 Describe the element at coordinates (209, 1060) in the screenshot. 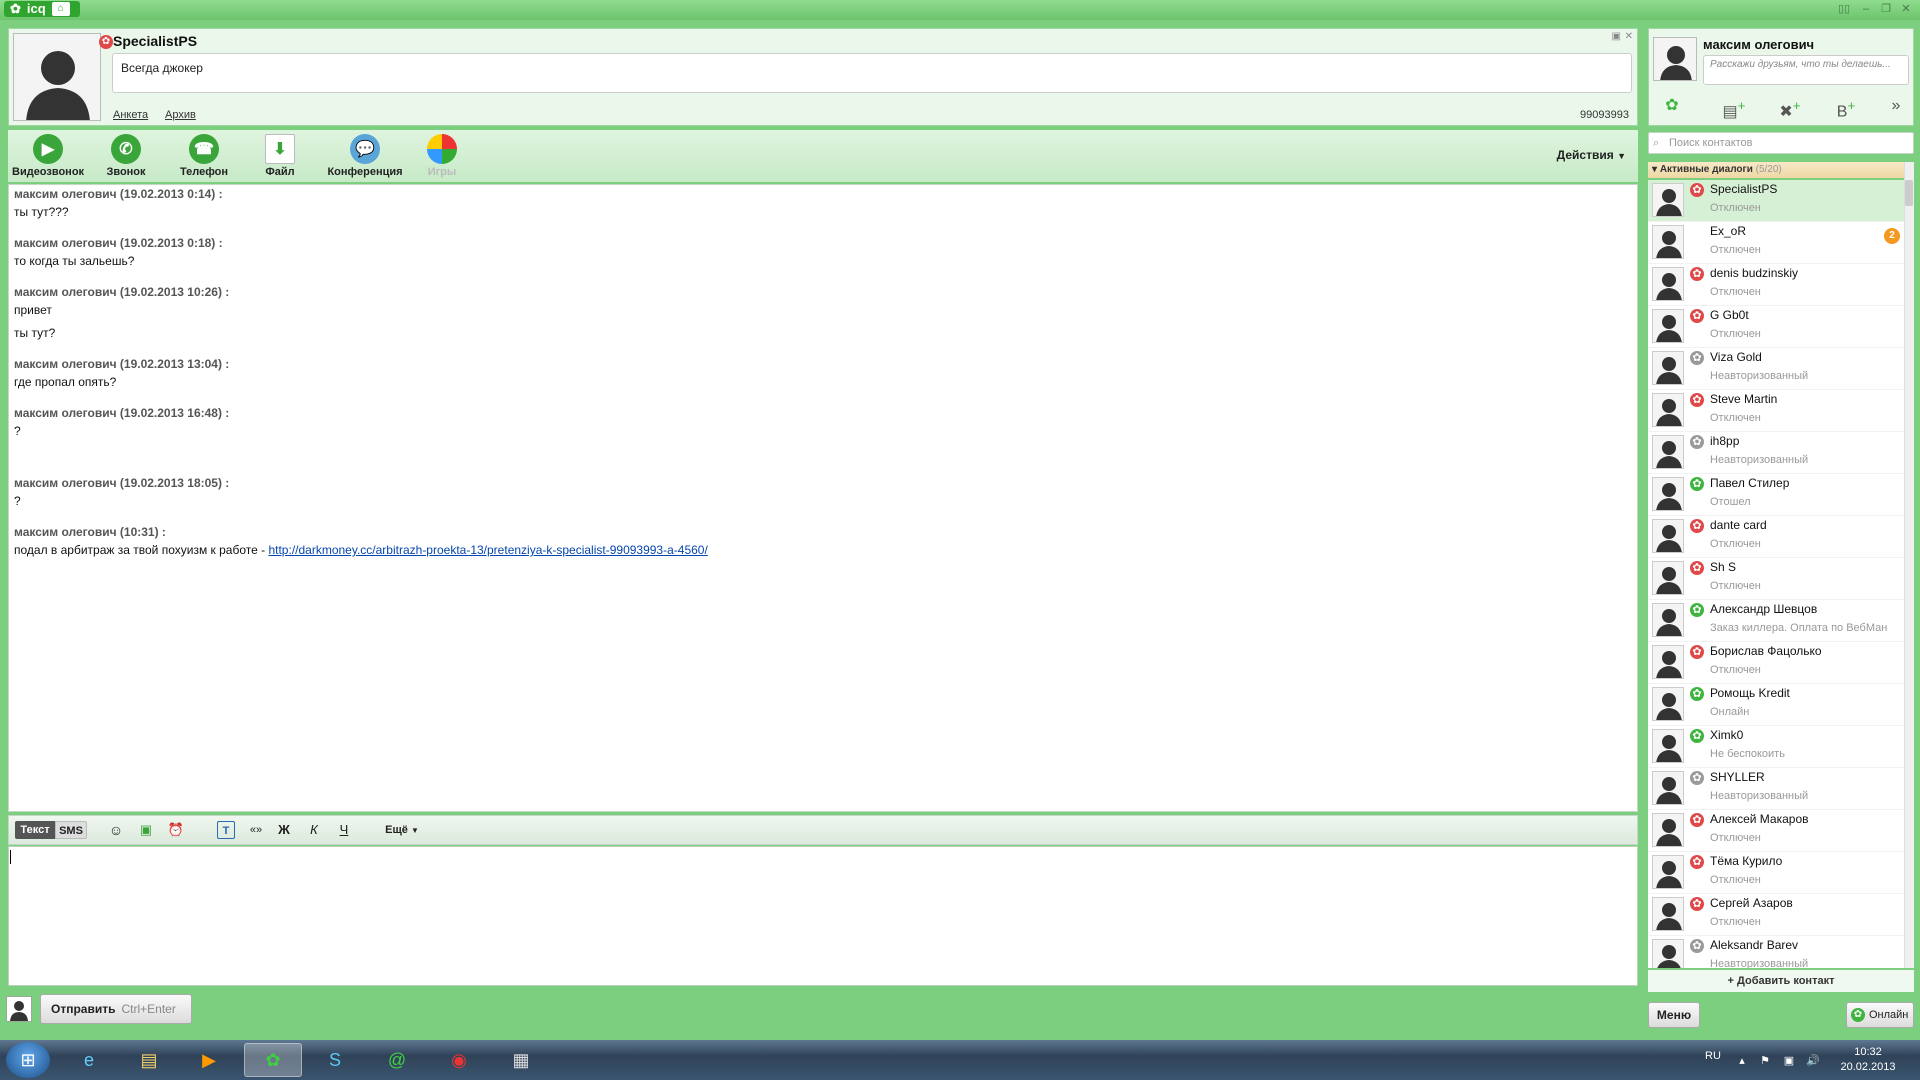

I see `media-player-icon: ▶` at that location.